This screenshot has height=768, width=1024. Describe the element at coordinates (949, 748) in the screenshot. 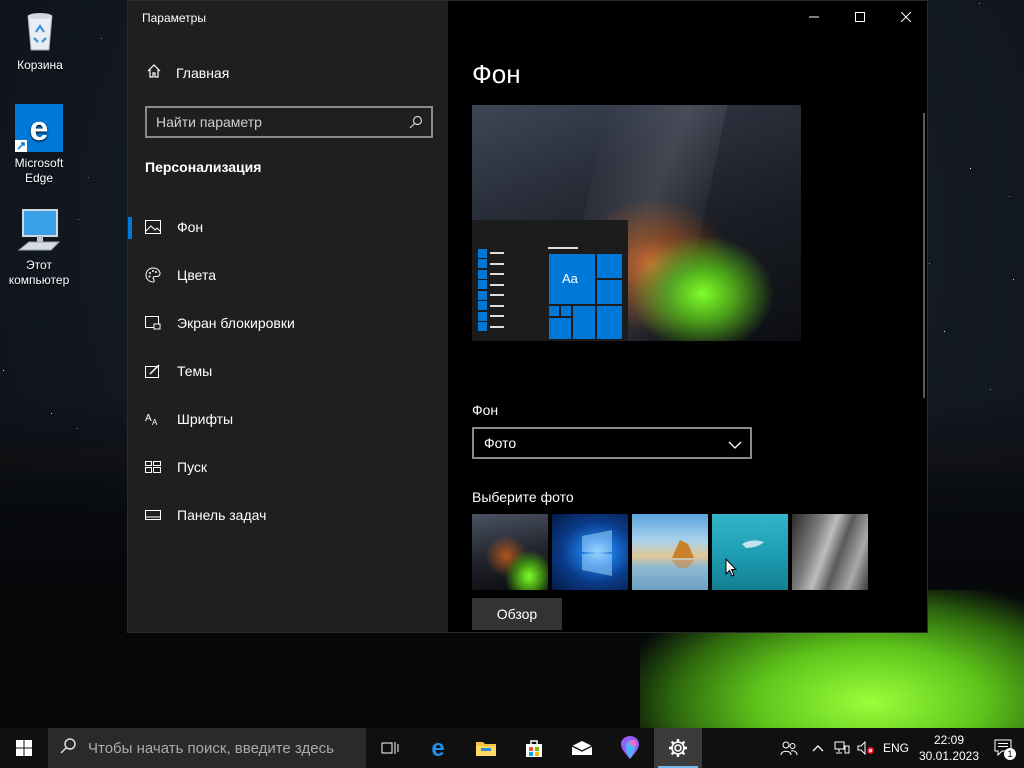

I see `taskbar-clock: 22:09 30.01.2023` at that location.